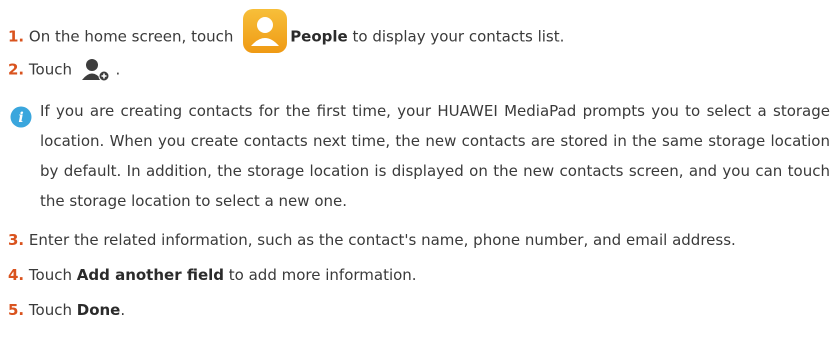 This screenshot has width=835, height=341. Describe the element at coordinates (150, 275) in the screenshot. I see `step-bold-label: Add another field` at that location.